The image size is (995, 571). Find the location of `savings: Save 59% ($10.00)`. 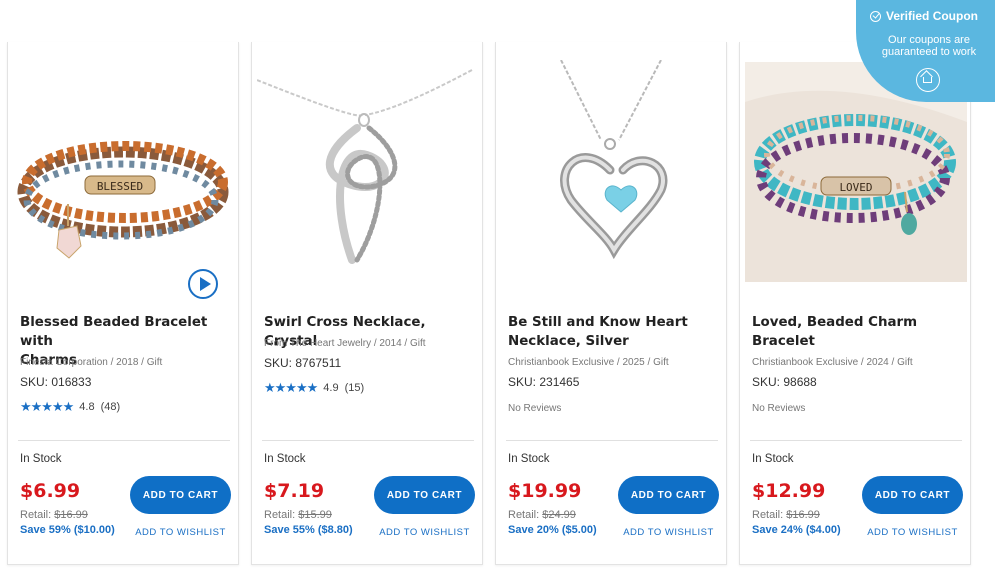

savings: Save 59% ($10.00) is located at coordinates (67, 530).